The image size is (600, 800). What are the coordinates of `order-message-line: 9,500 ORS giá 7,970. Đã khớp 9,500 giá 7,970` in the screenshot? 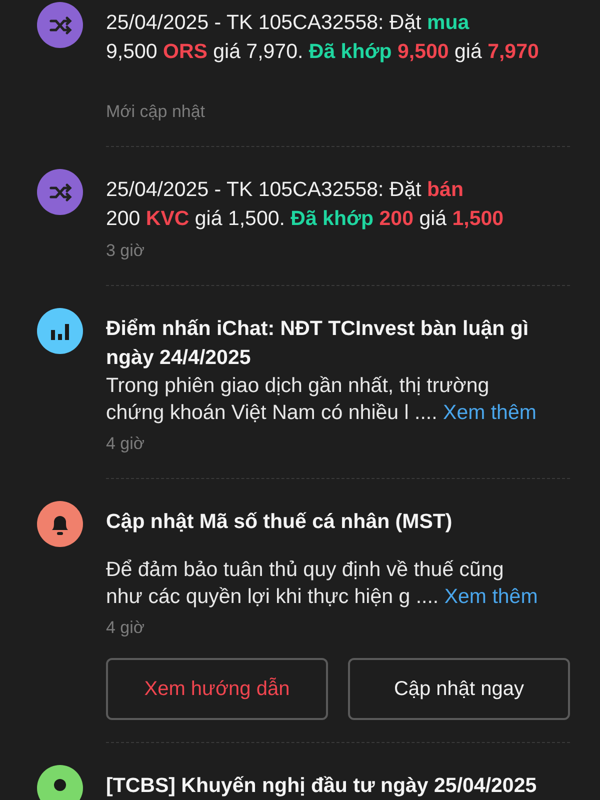 It's located at (323, 52).